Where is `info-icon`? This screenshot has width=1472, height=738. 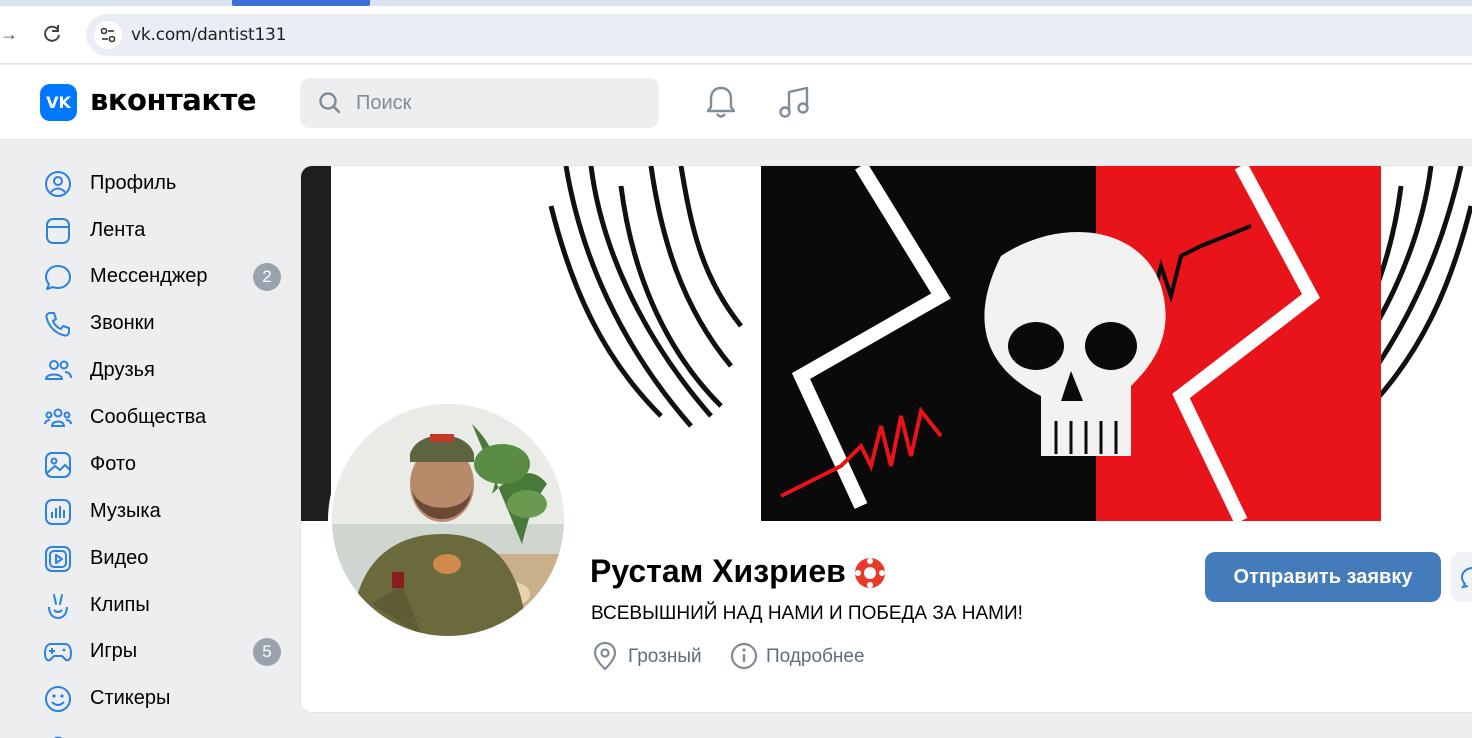
info-icon is located at coordinates (744, 656).